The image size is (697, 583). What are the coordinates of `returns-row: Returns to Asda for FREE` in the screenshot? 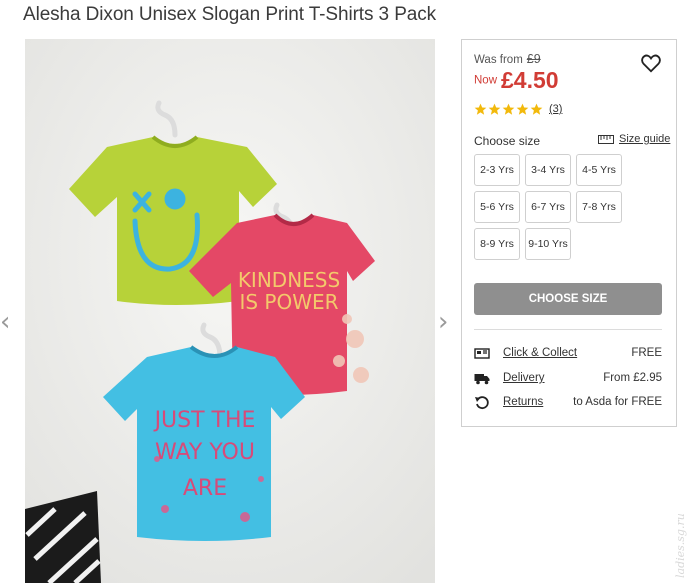 It's located at (568, 403).